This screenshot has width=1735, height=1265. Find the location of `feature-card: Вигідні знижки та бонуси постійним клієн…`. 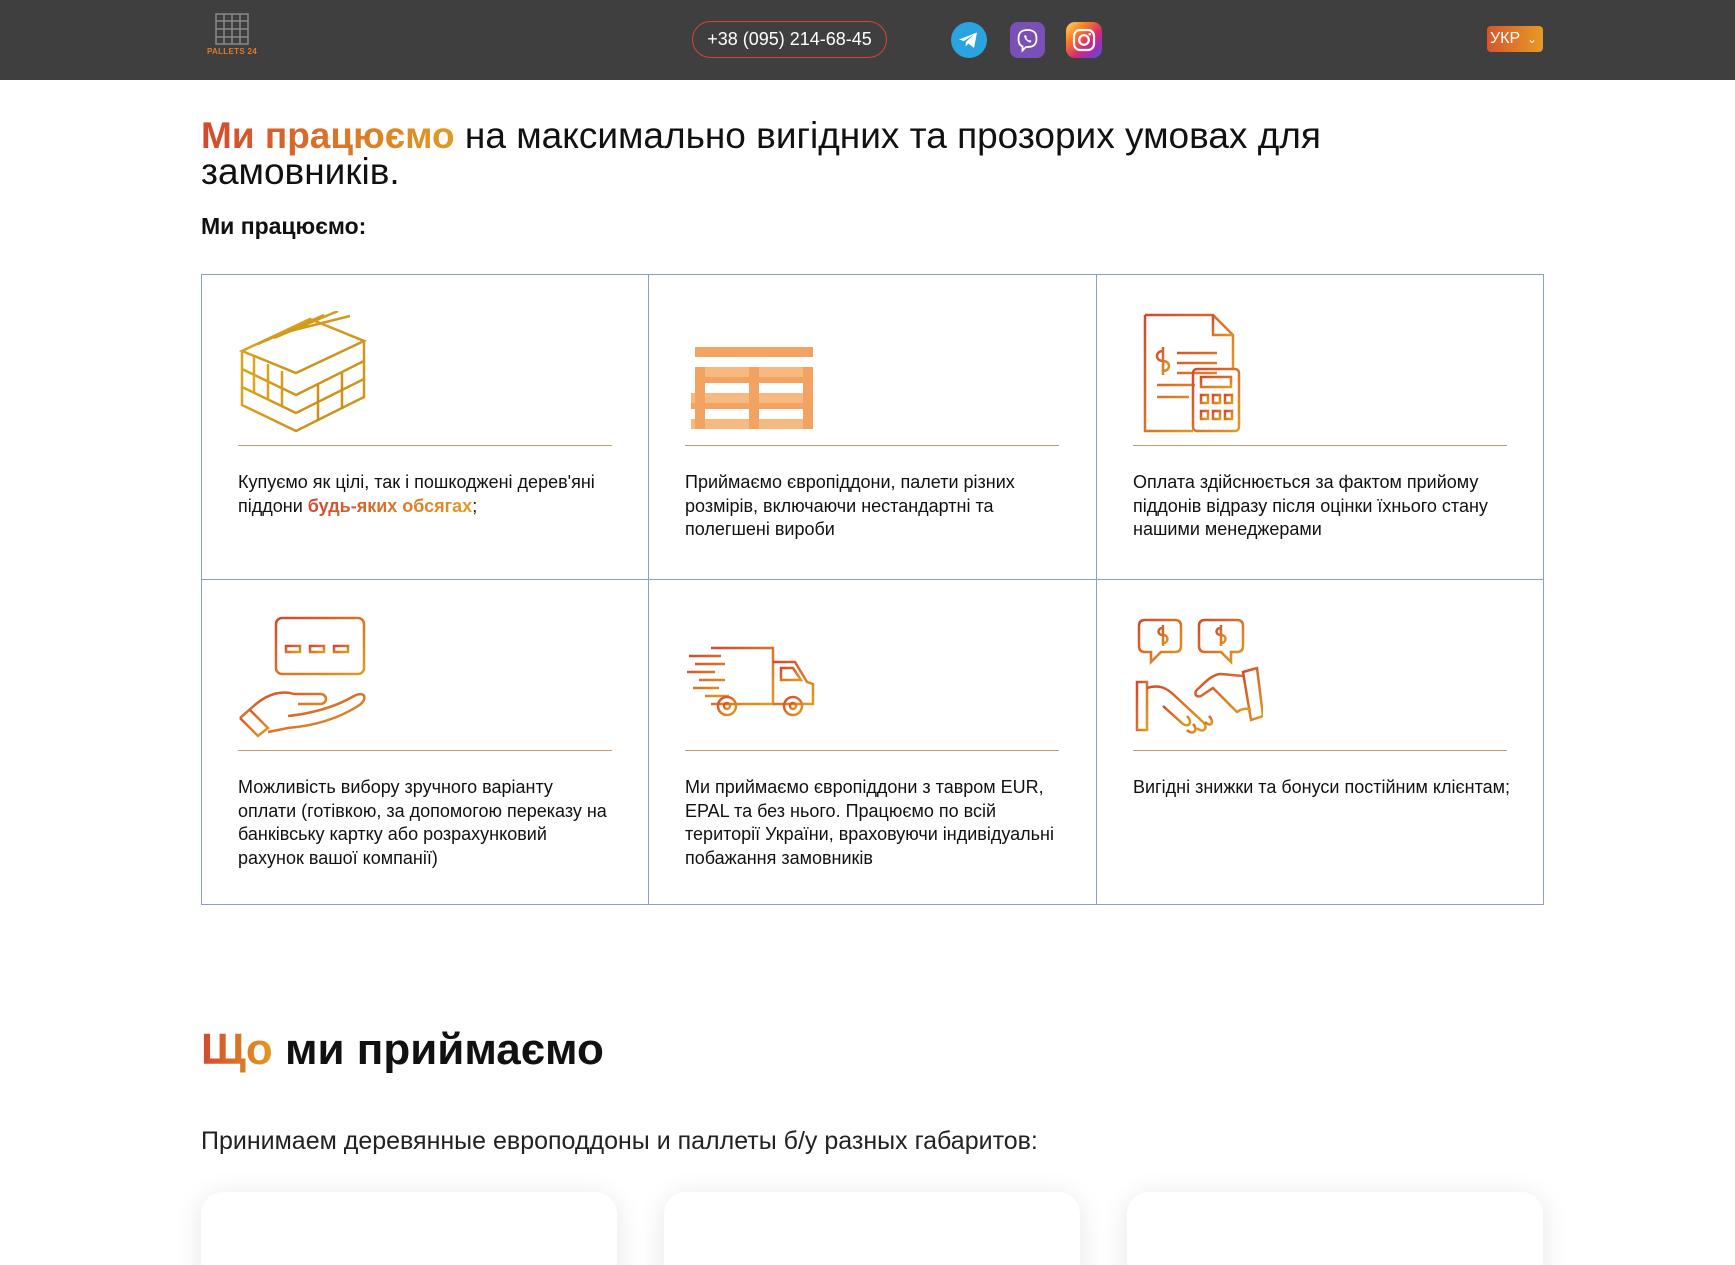

feature-card: Вигідні знижки та бонуси постійним клієн… is located at coordinates (1320, 742).